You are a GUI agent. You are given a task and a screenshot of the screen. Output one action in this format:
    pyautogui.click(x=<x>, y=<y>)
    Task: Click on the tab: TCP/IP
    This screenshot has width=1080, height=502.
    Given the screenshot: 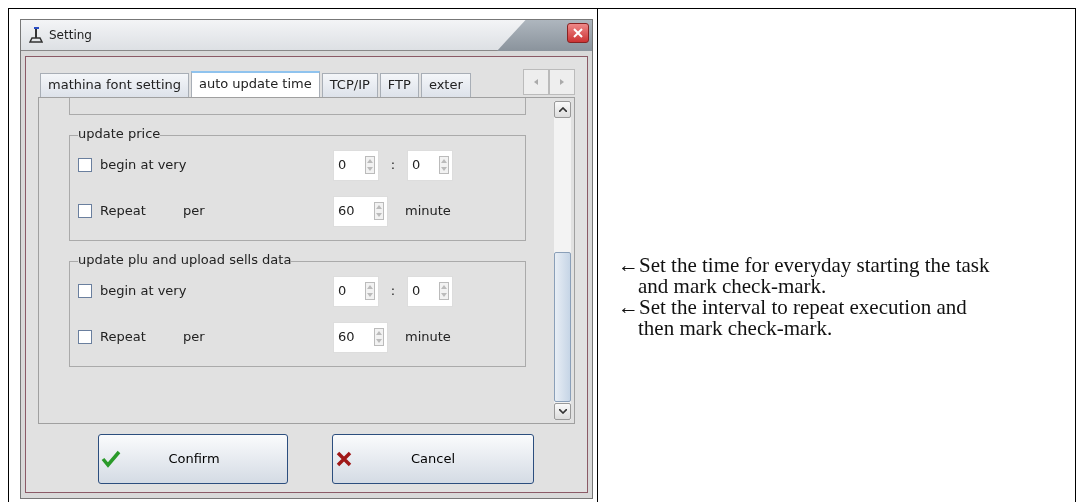 What is the action you would take?
    pyautogui.click(x=349, y=85)
    